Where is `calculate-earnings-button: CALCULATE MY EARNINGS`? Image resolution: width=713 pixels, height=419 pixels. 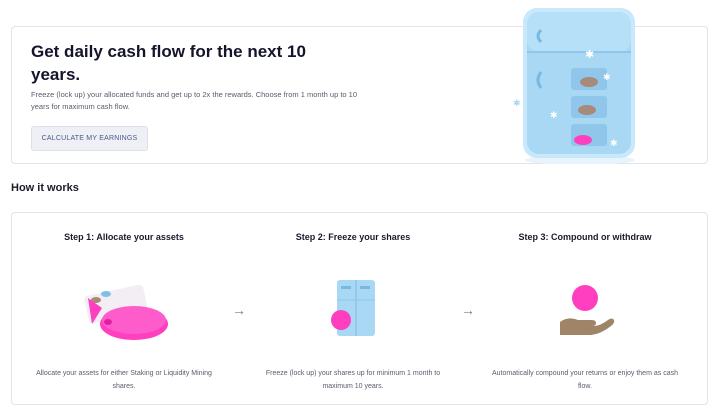
calculate-earnings-button: CALCULATE MY EARNINGS is located at coordinates (89, 138).